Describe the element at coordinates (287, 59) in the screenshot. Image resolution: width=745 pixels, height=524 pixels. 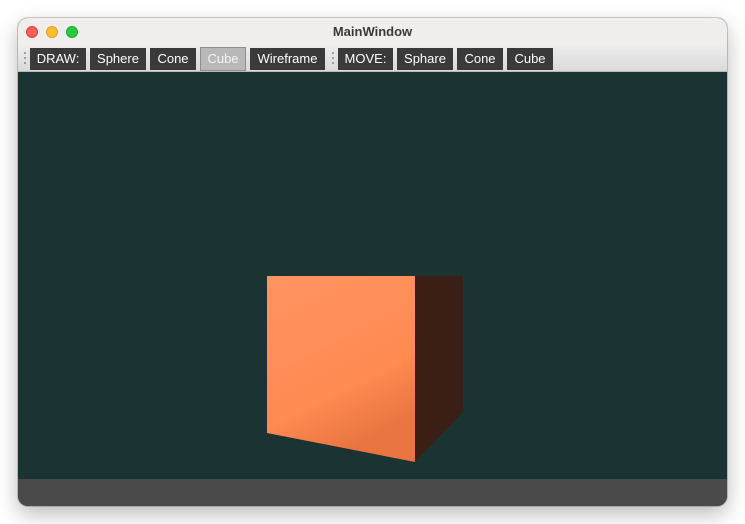
I see `draw-wireframe-button: Wireframe` at that location.